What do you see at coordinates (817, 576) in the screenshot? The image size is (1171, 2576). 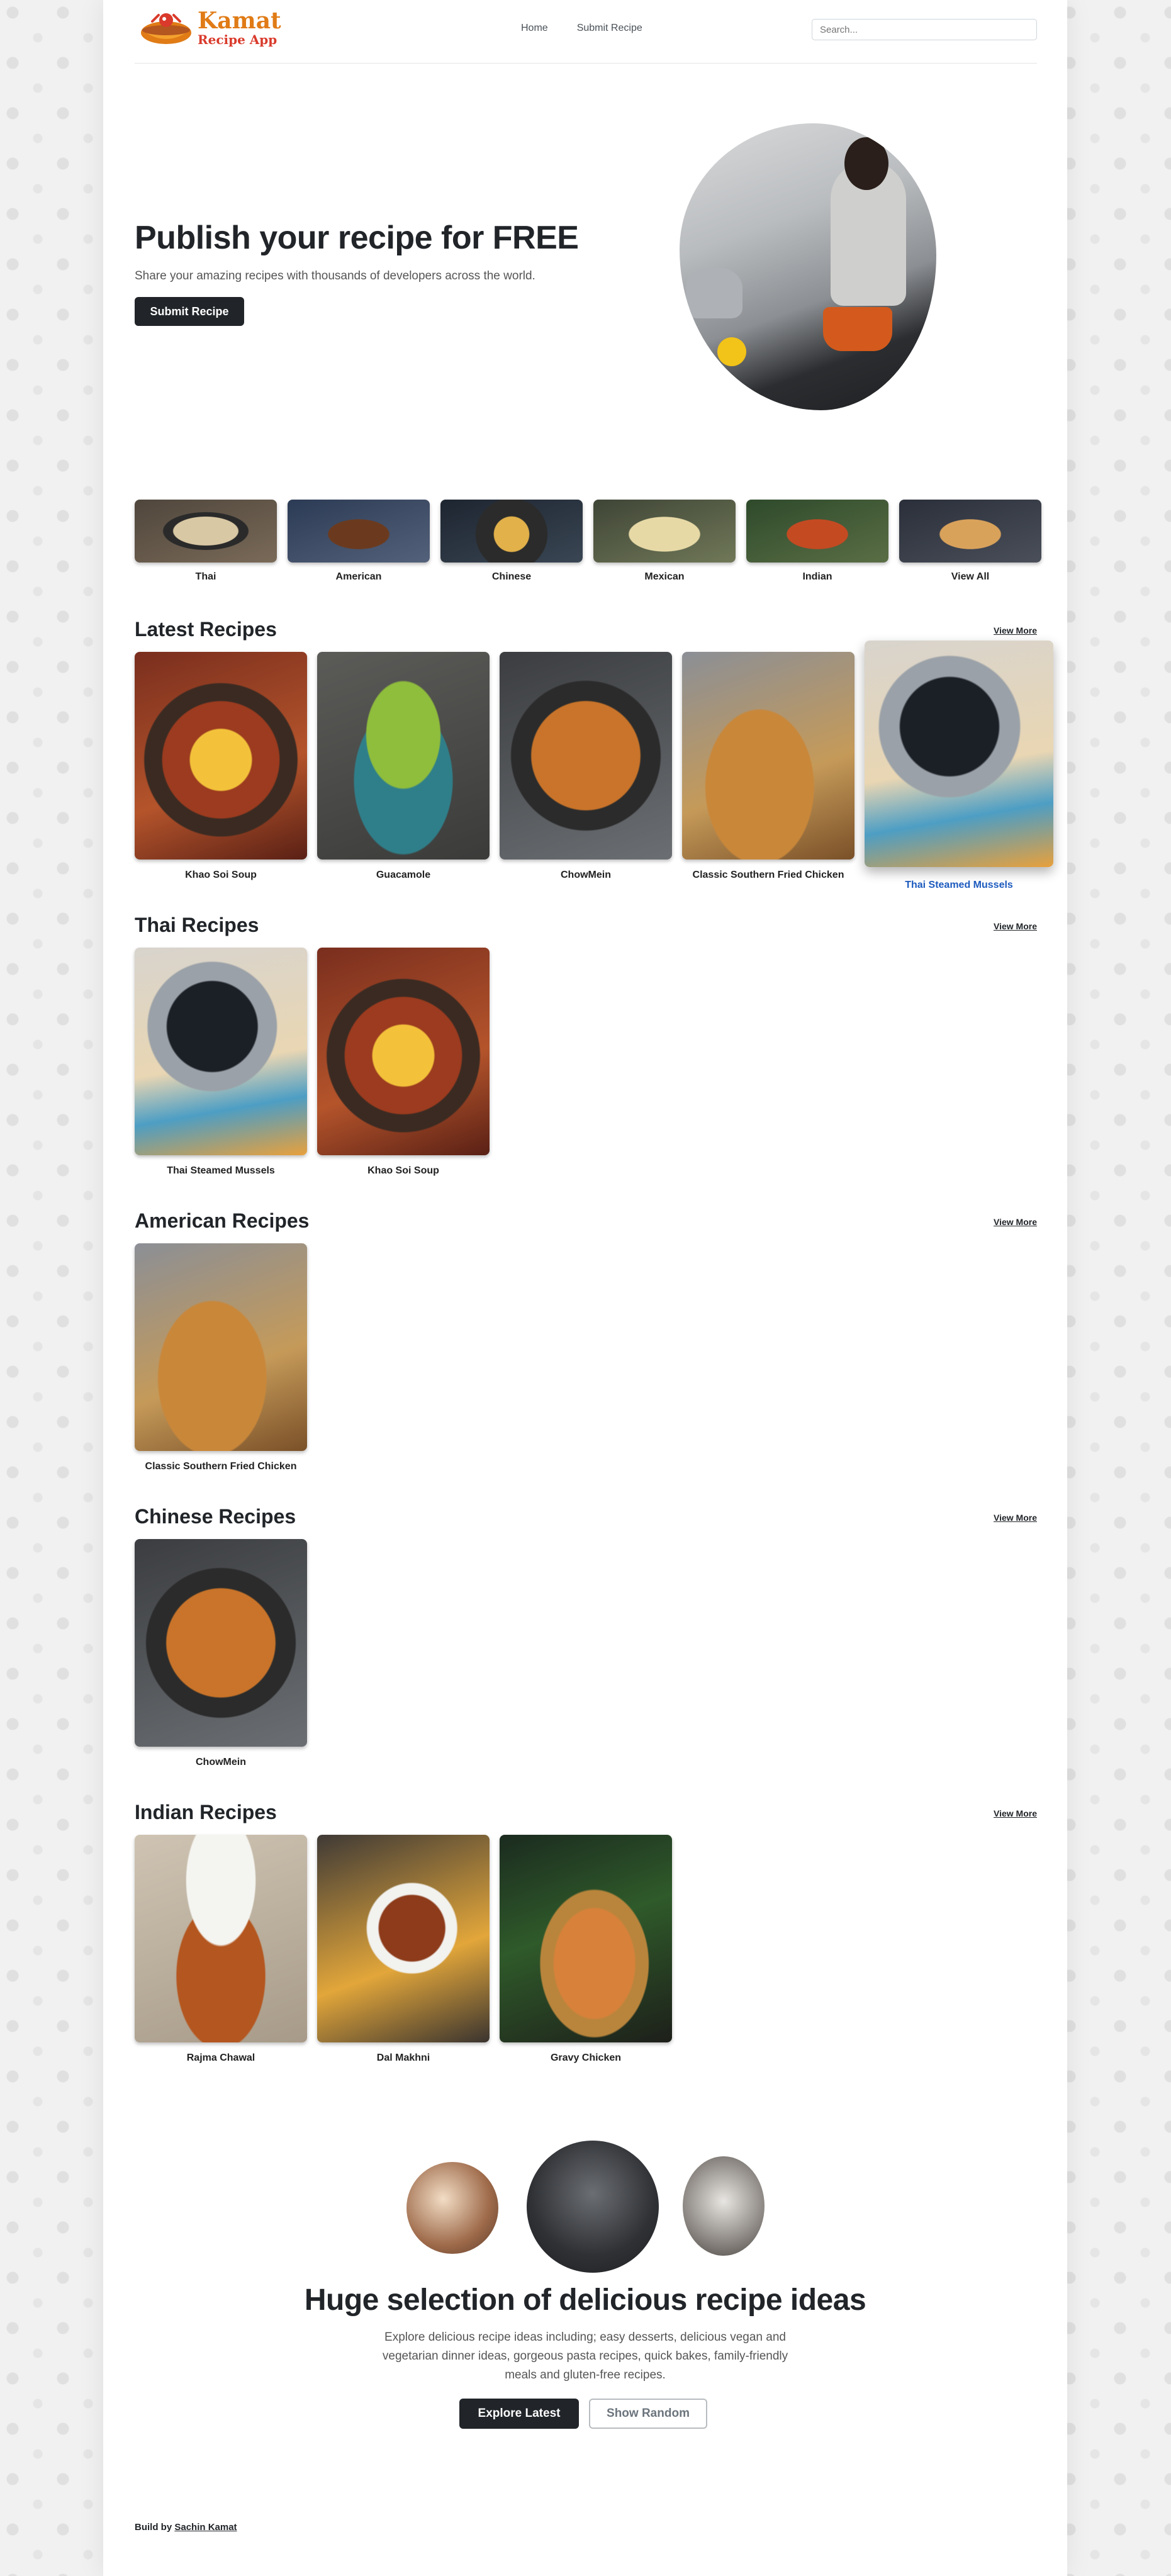 I see `category-label: Indian` at bounding box center [817, 576].